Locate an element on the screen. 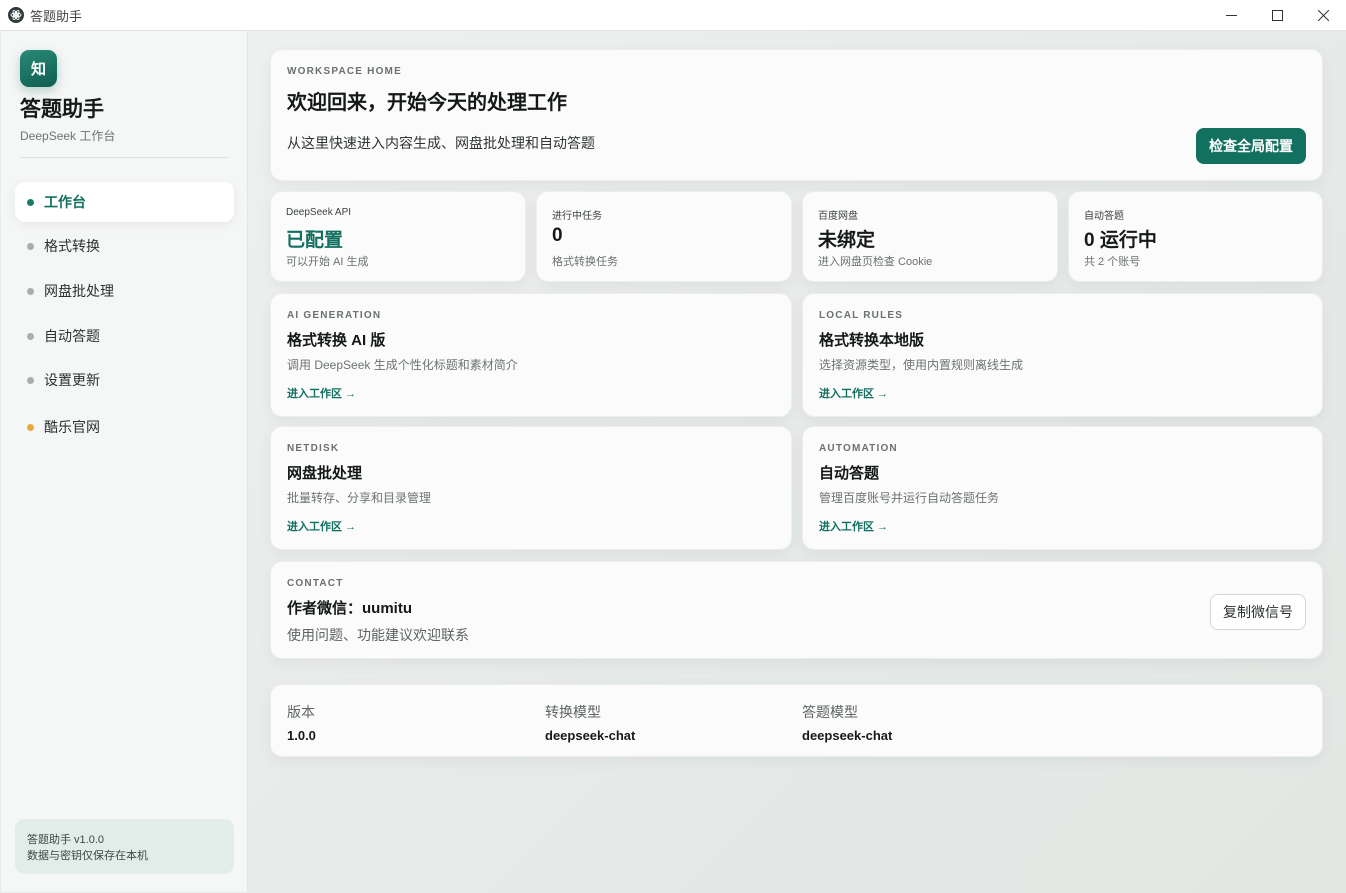  stat-value: 未绑定 is located at coordinates (847, 240).